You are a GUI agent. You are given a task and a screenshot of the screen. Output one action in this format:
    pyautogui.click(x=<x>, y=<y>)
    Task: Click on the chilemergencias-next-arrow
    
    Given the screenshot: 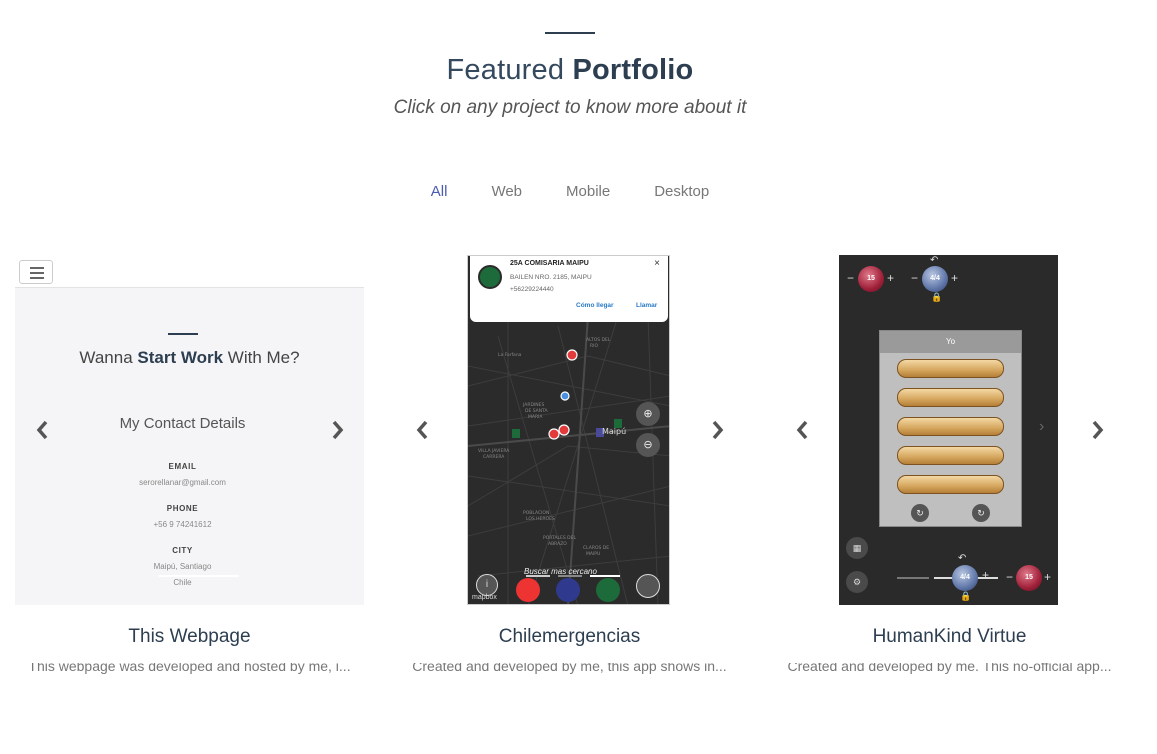 What is the action you would take?
    pyautogui.click(x=718, y=430)
    